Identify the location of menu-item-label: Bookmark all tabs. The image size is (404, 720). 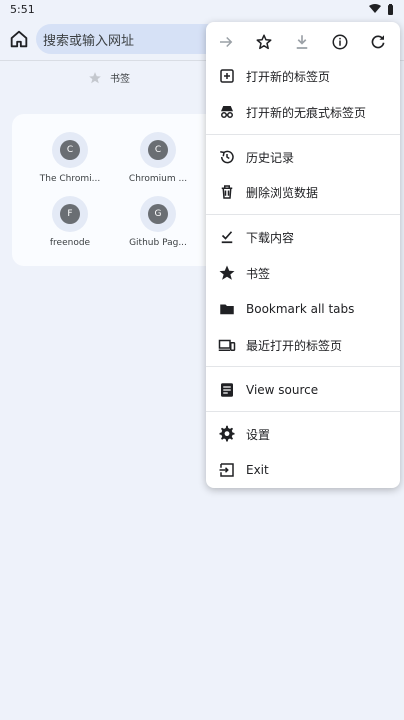
(300, 309).